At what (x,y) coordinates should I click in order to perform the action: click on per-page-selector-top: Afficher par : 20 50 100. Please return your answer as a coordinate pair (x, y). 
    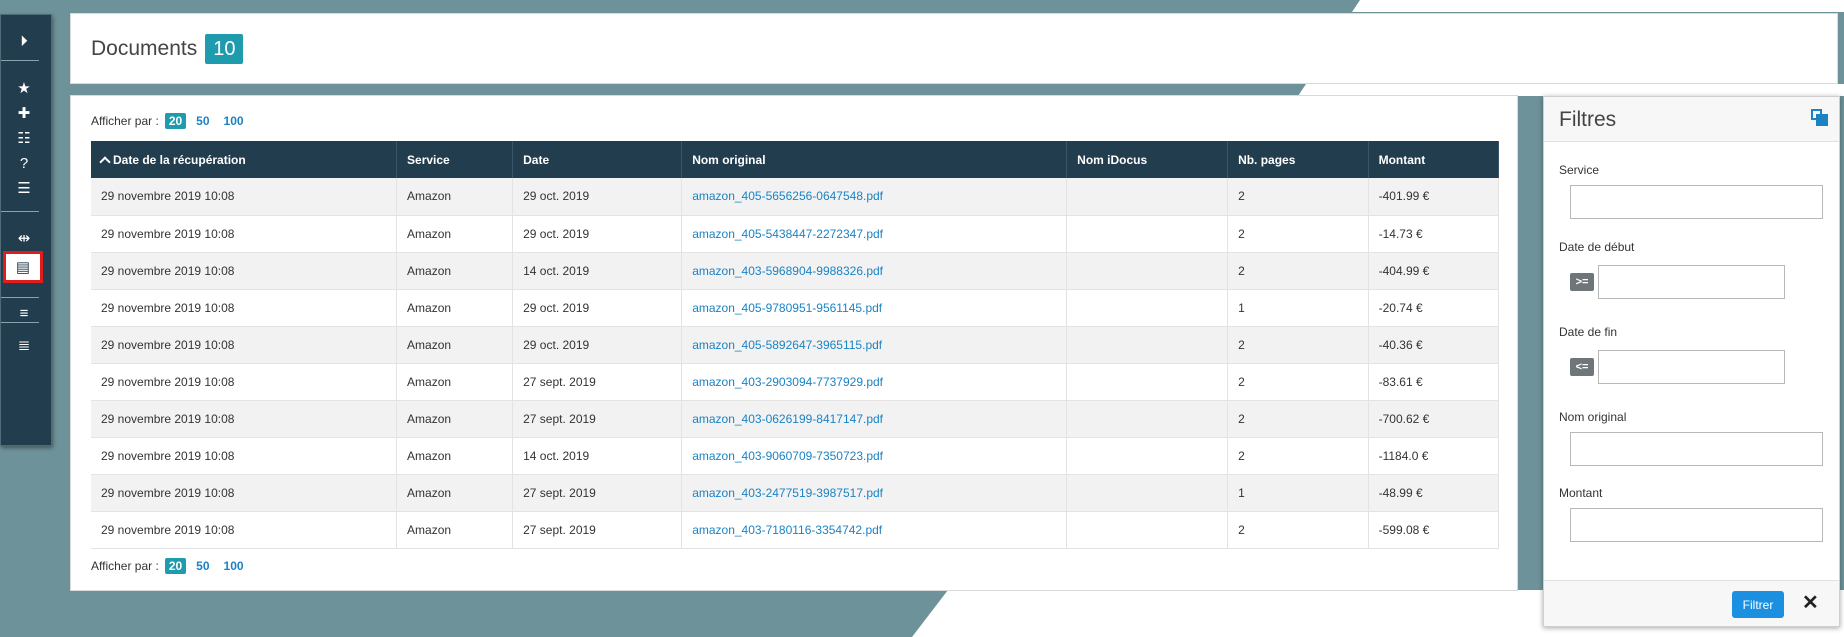
    Looking at the image, I should click on (169, 121).